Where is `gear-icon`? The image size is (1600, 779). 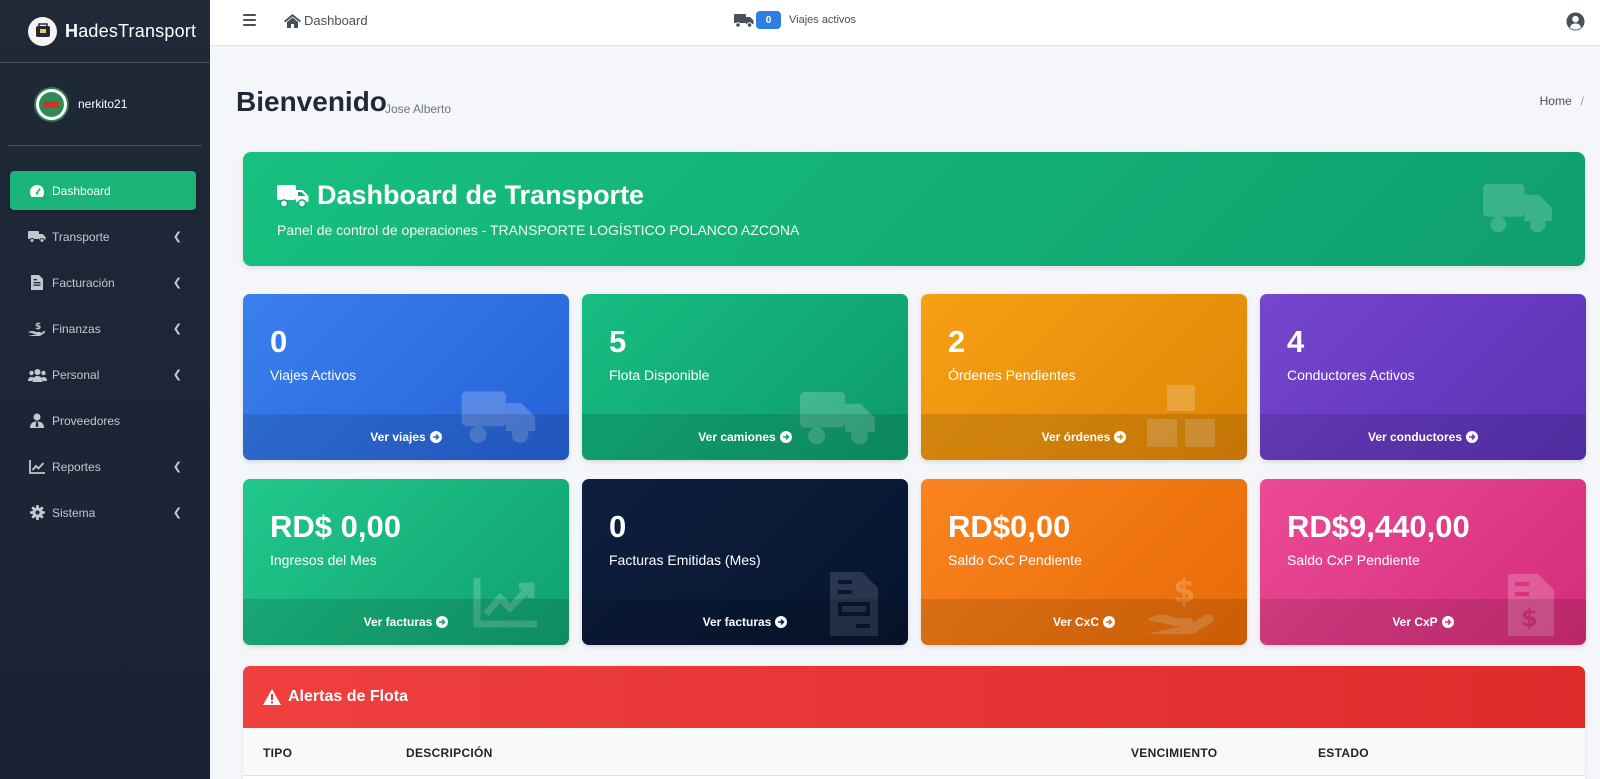 gear-icon is located at coordinates (37, 512).